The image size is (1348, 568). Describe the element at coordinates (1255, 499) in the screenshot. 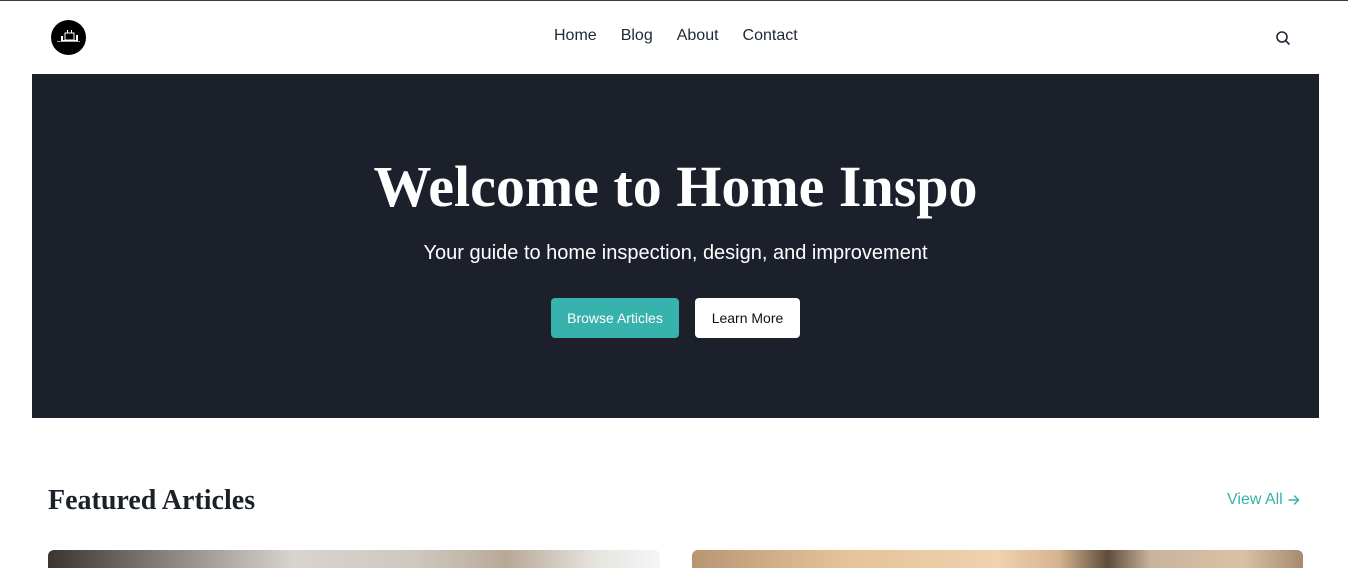

I see `view-all-label: View All` at that location.